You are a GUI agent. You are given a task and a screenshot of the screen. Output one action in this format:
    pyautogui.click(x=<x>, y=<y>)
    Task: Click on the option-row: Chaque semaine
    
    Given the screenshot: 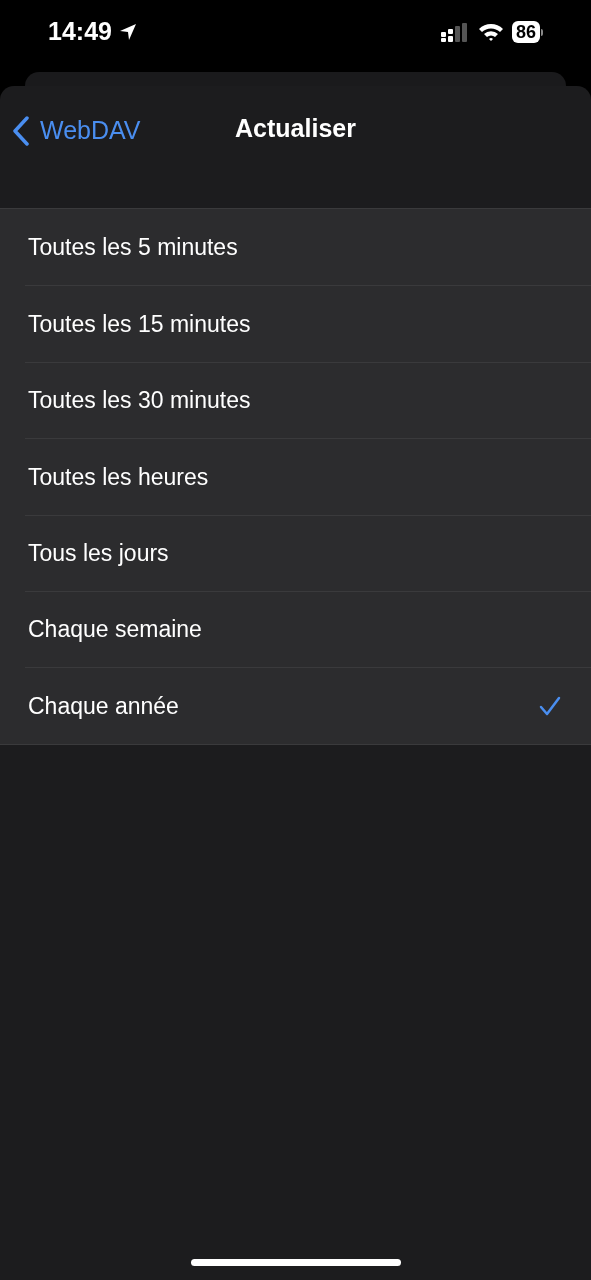 What is the action you would take?
    pyautogui.click(x=308, y=629)
    